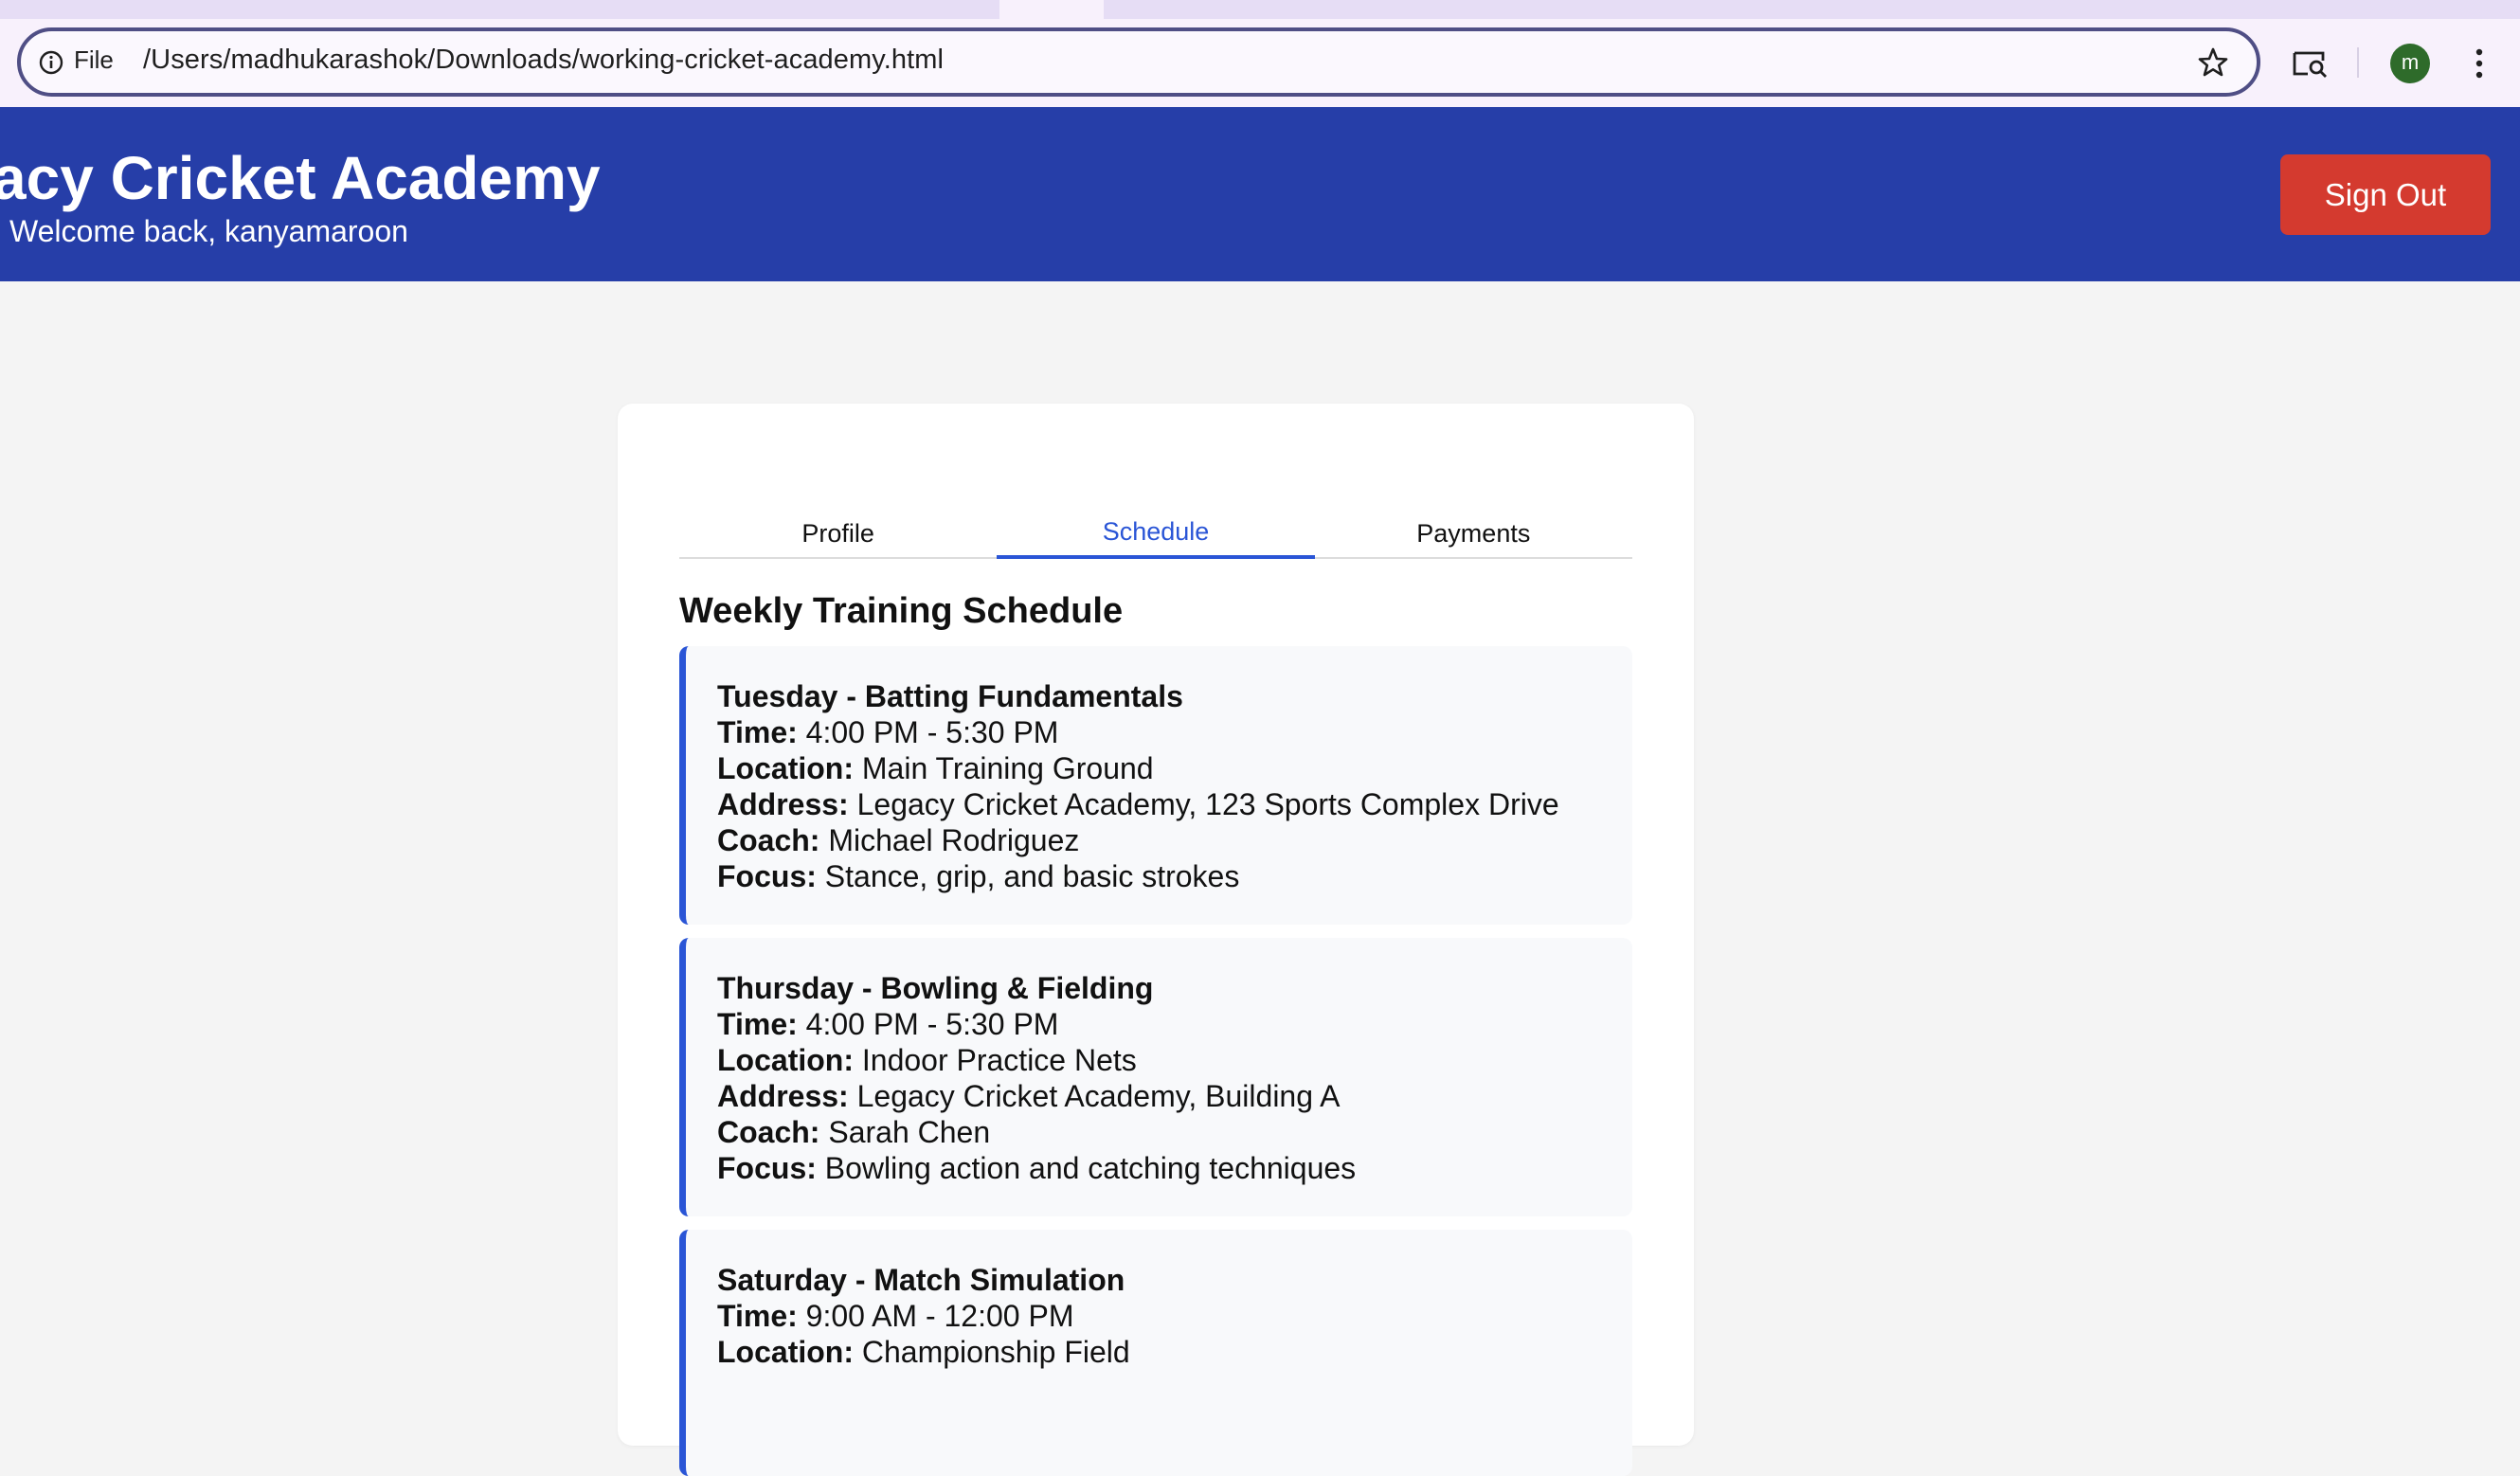  What do you see at coordinates (995, 1352) in the screenshot?
I see `session-location-value: Championship Field` at bounding box center [995, 1352].